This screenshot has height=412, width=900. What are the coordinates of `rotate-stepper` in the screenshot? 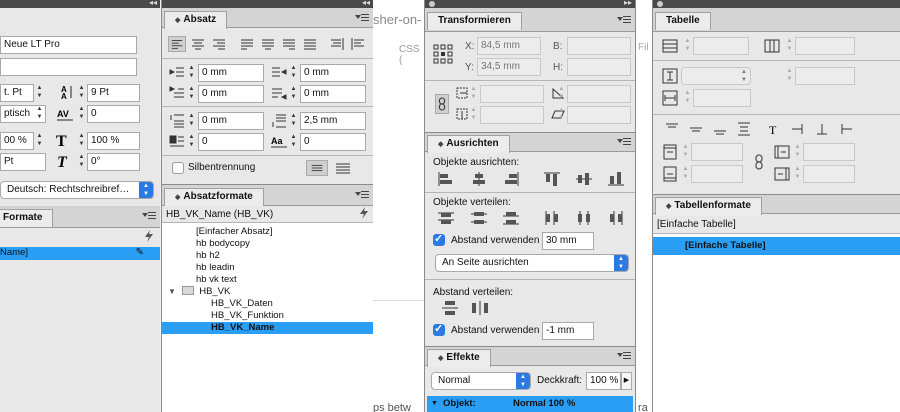 It's located at (561, 94).